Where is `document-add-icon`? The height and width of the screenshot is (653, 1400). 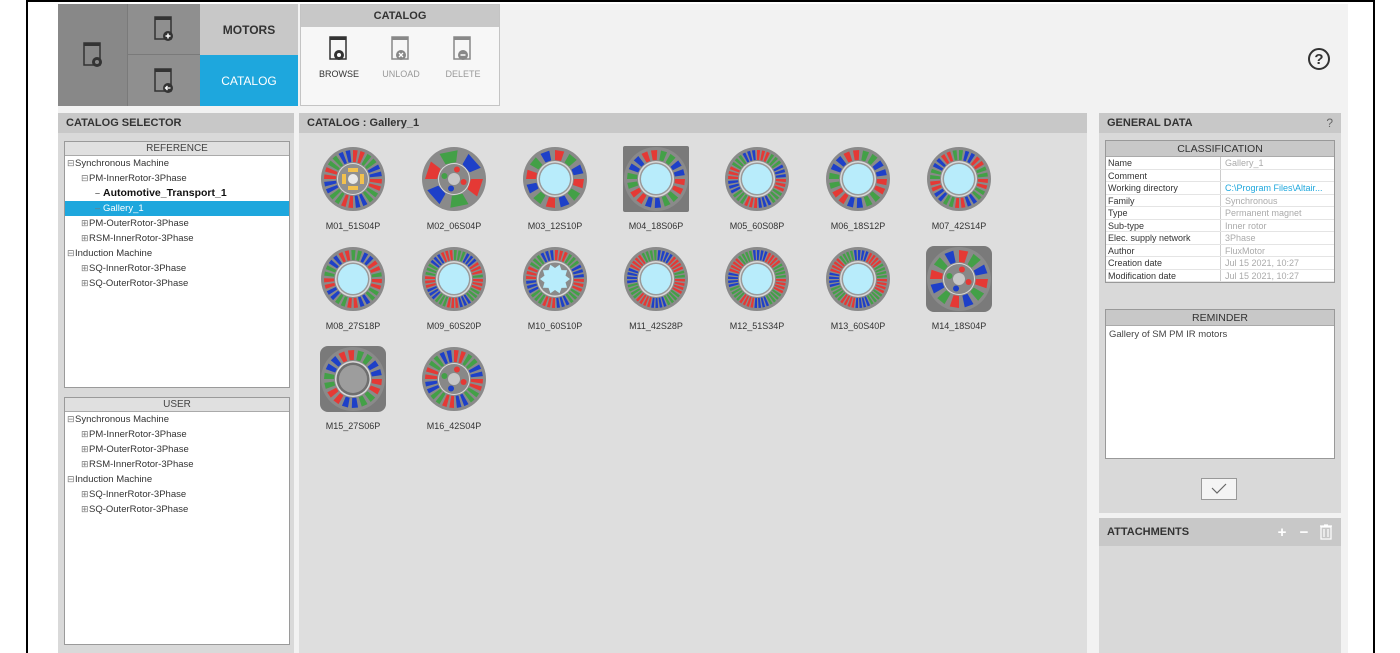 document-add-icon is located at coordinates (163, 28).